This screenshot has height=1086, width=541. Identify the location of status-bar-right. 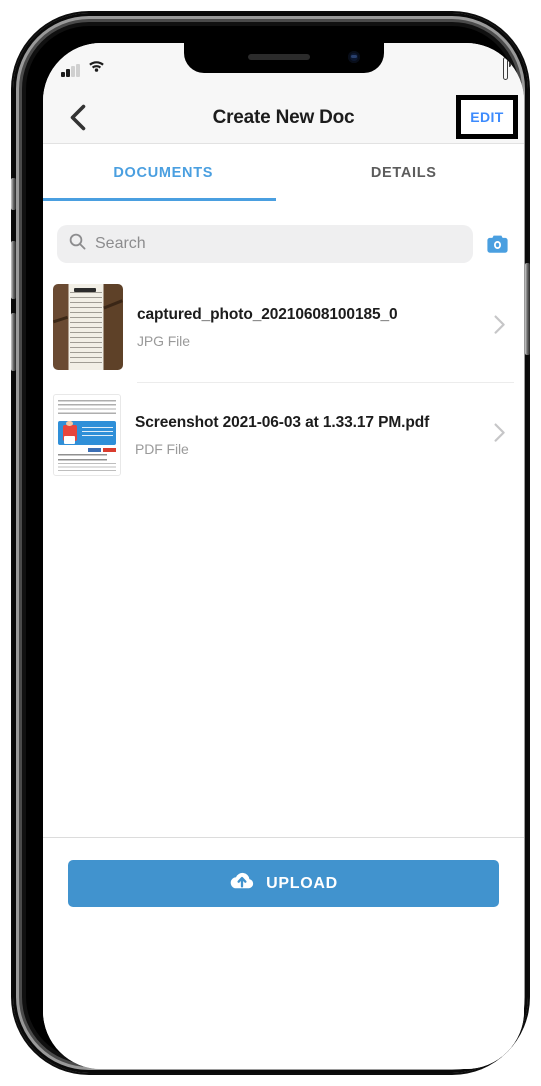
(505, 68).